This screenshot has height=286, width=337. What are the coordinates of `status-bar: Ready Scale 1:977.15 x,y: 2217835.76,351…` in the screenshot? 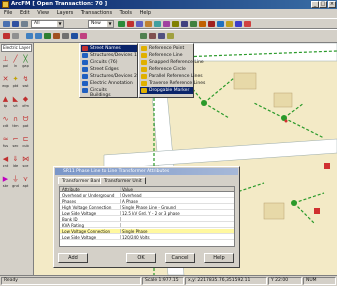 It's located at (168, 280).